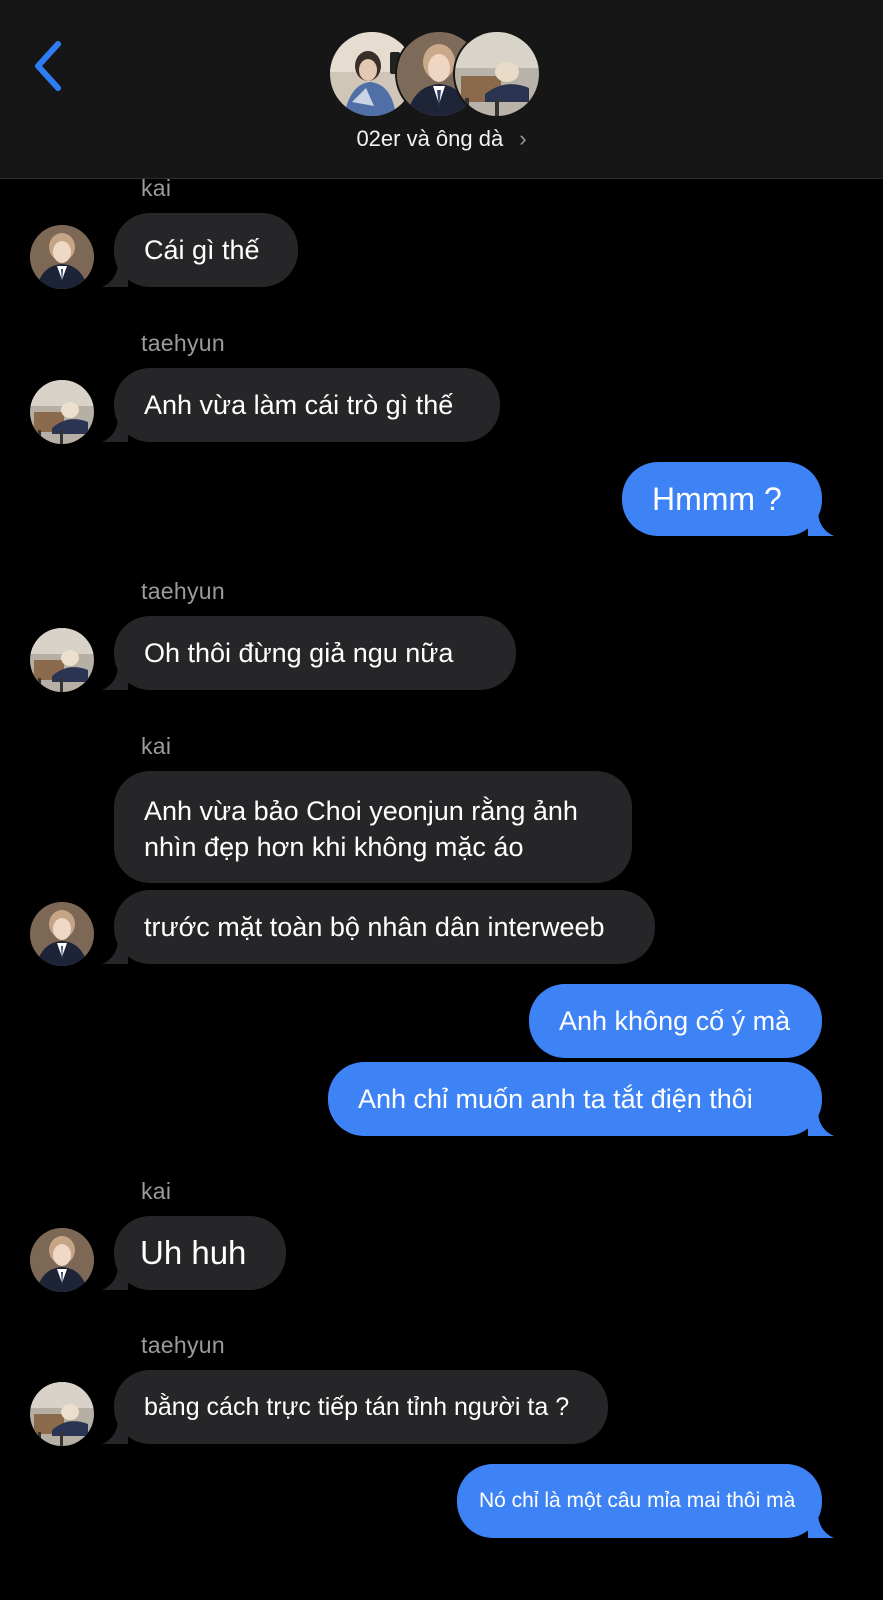  I want to click on message-text-line: nhìn đẹp hơn khi không mặc áo, so click(334, 847).